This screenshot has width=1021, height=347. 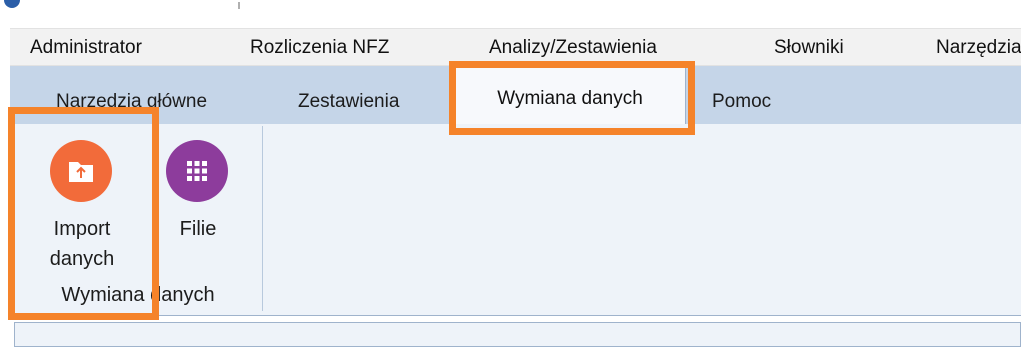 I want to click on menu-item-nfz-settlements: Rozliczenia NFZ, so click(x=319, y=48).